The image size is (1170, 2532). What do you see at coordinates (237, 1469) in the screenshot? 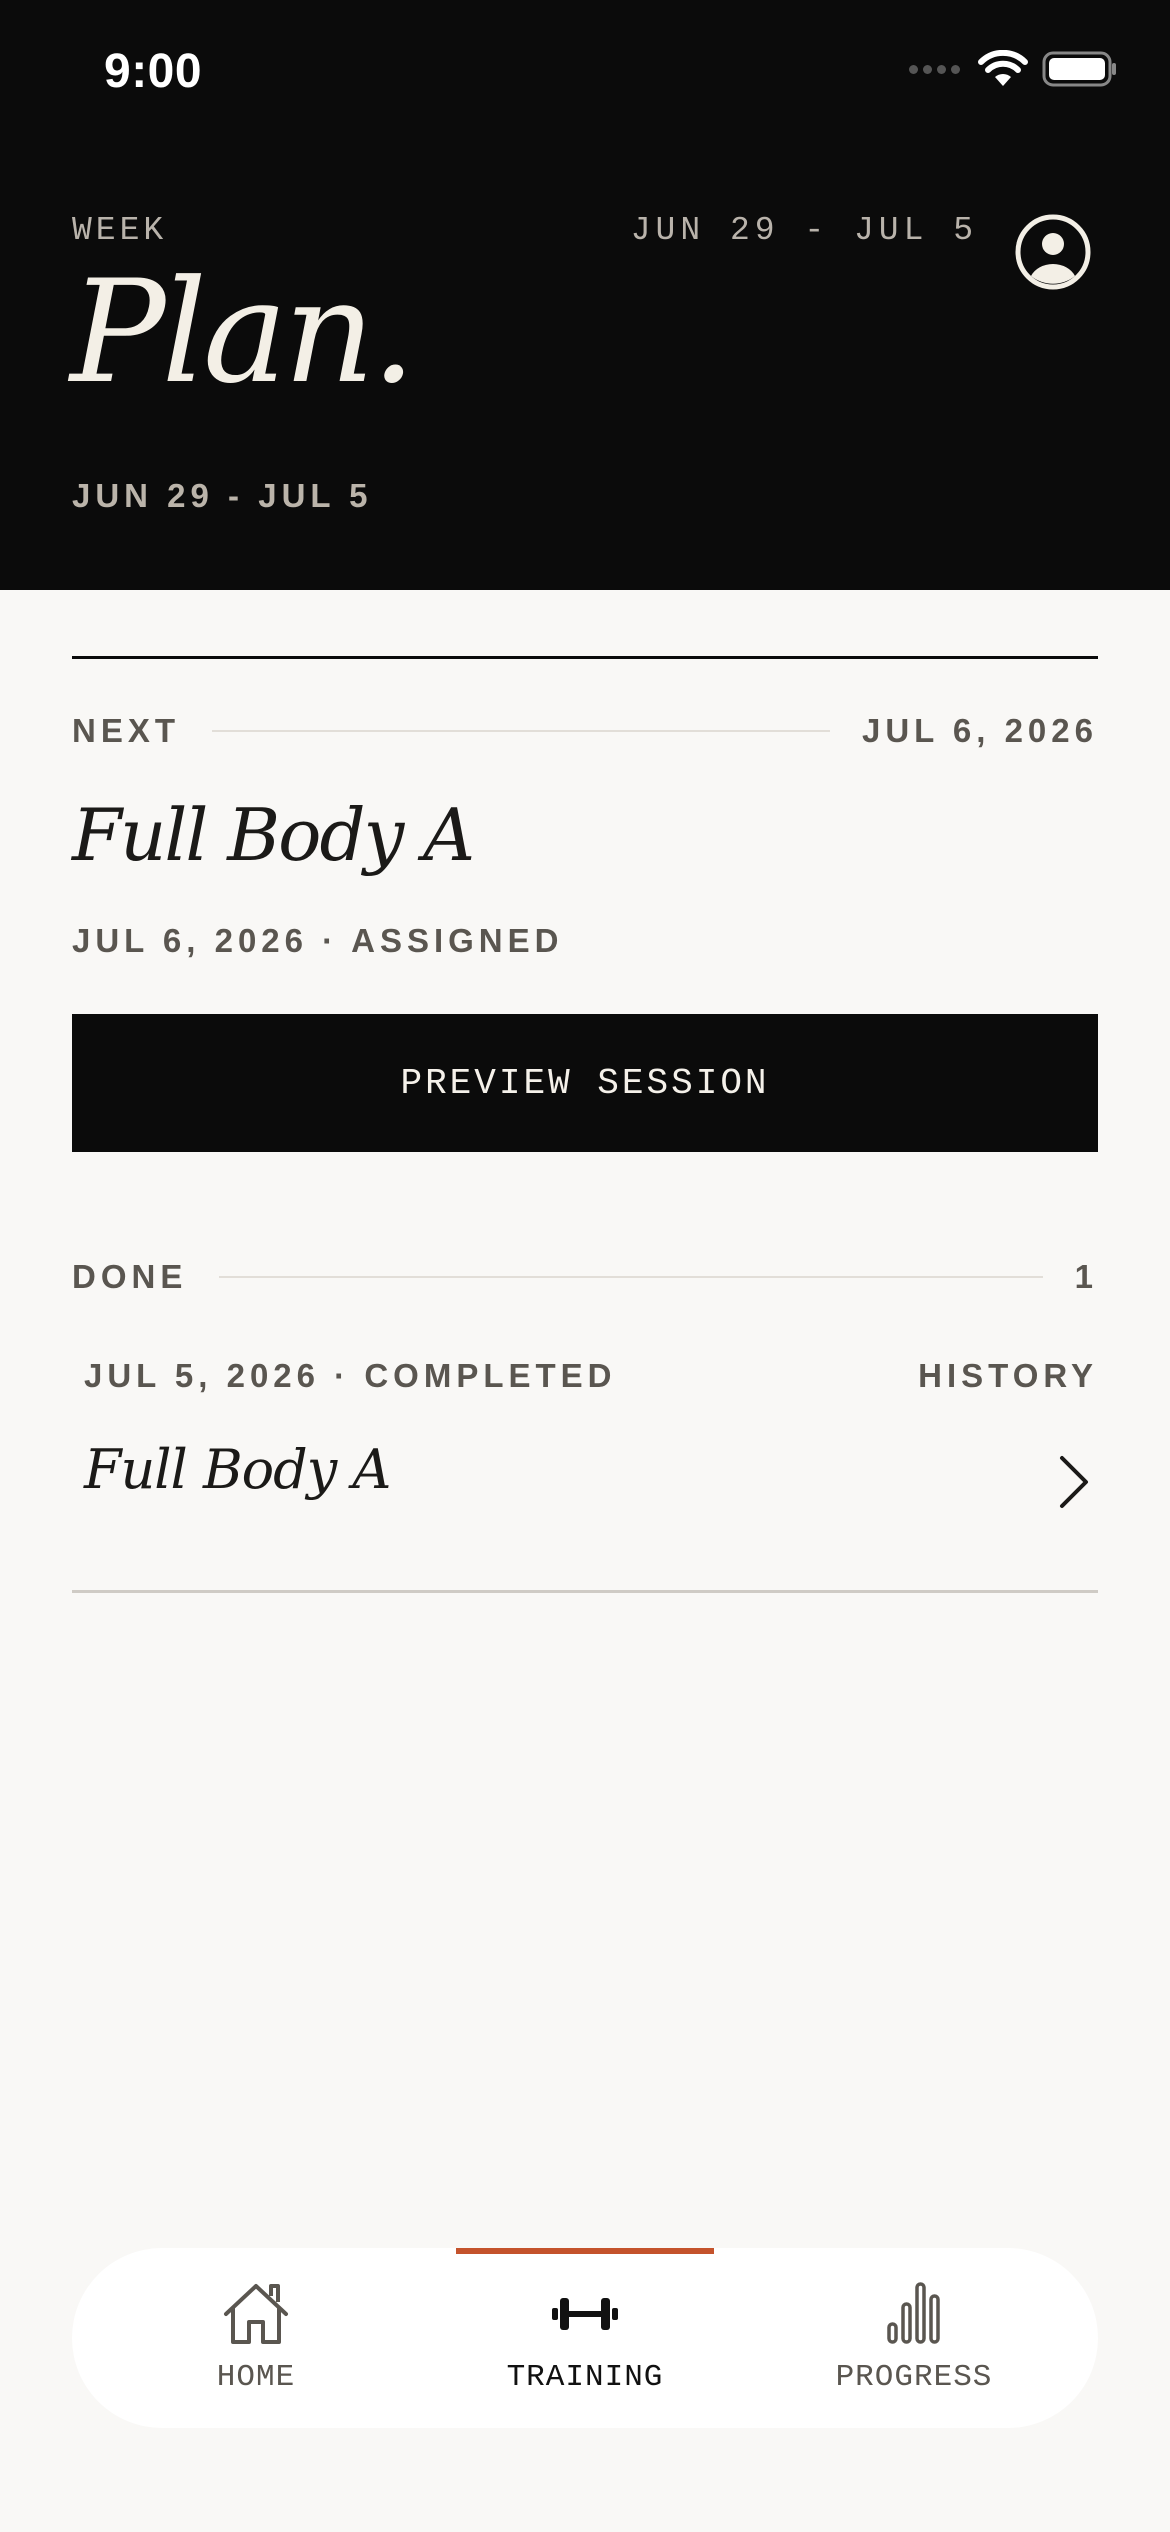
I see `completed-session-title: Full Body A` at bounding box center [237, 1469].